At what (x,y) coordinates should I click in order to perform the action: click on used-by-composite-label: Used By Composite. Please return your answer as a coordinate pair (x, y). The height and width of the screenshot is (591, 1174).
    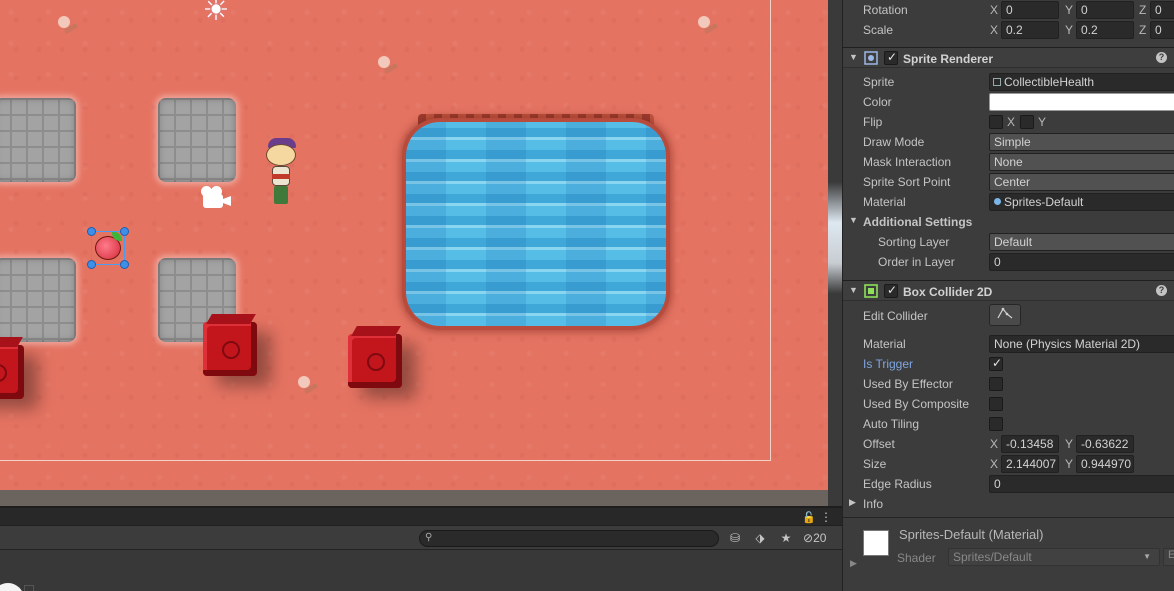
    Looking at the image, I should click on (916, 404).